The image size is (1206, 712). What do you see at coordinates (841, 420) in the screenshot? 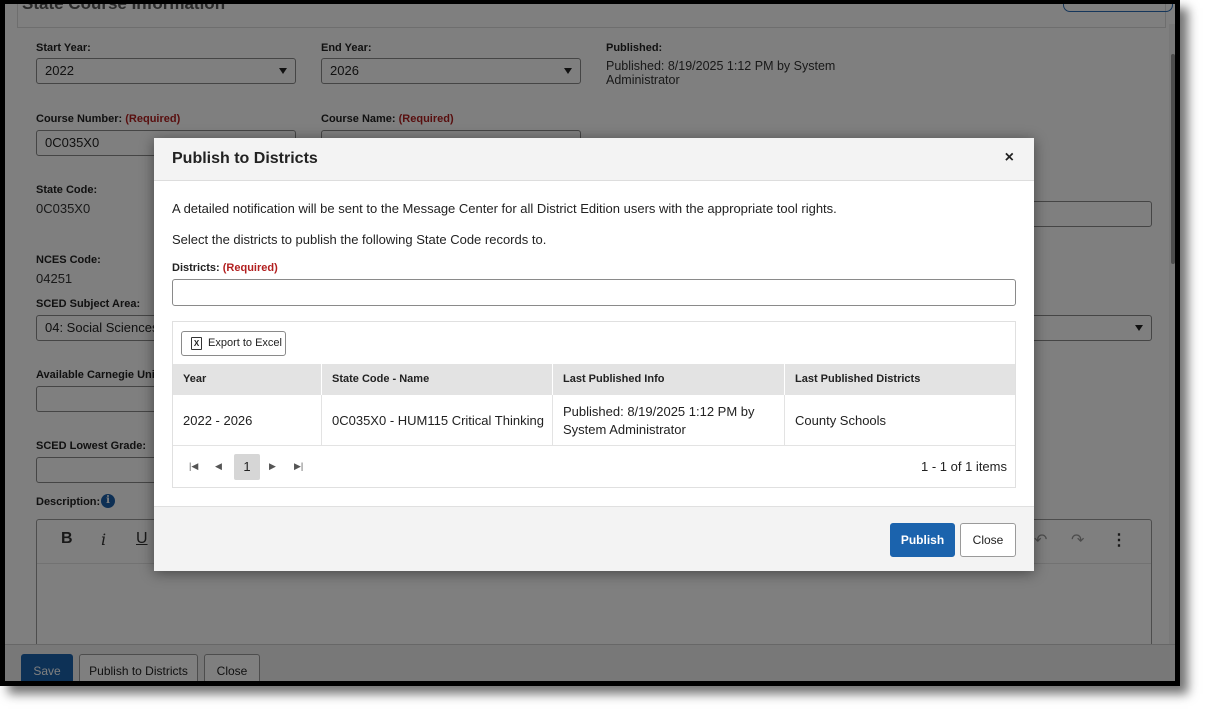
I see `cell-last-published-districts: County Schools` at bounding box center [841, 420].